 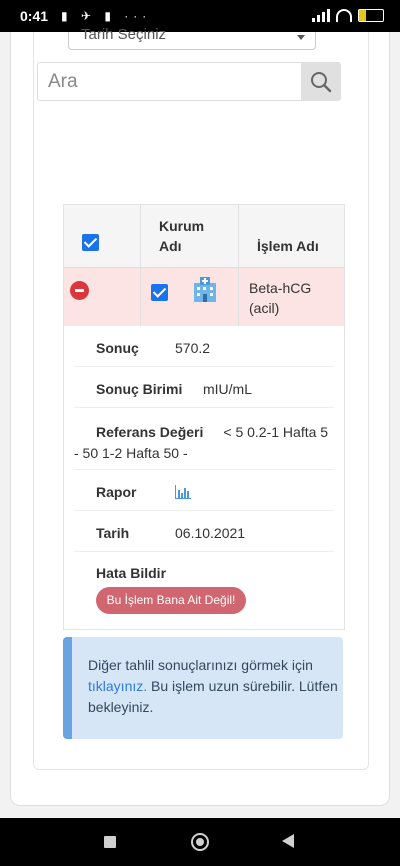 I want to click on chevron-down-icon, so click(x=301, y=37).